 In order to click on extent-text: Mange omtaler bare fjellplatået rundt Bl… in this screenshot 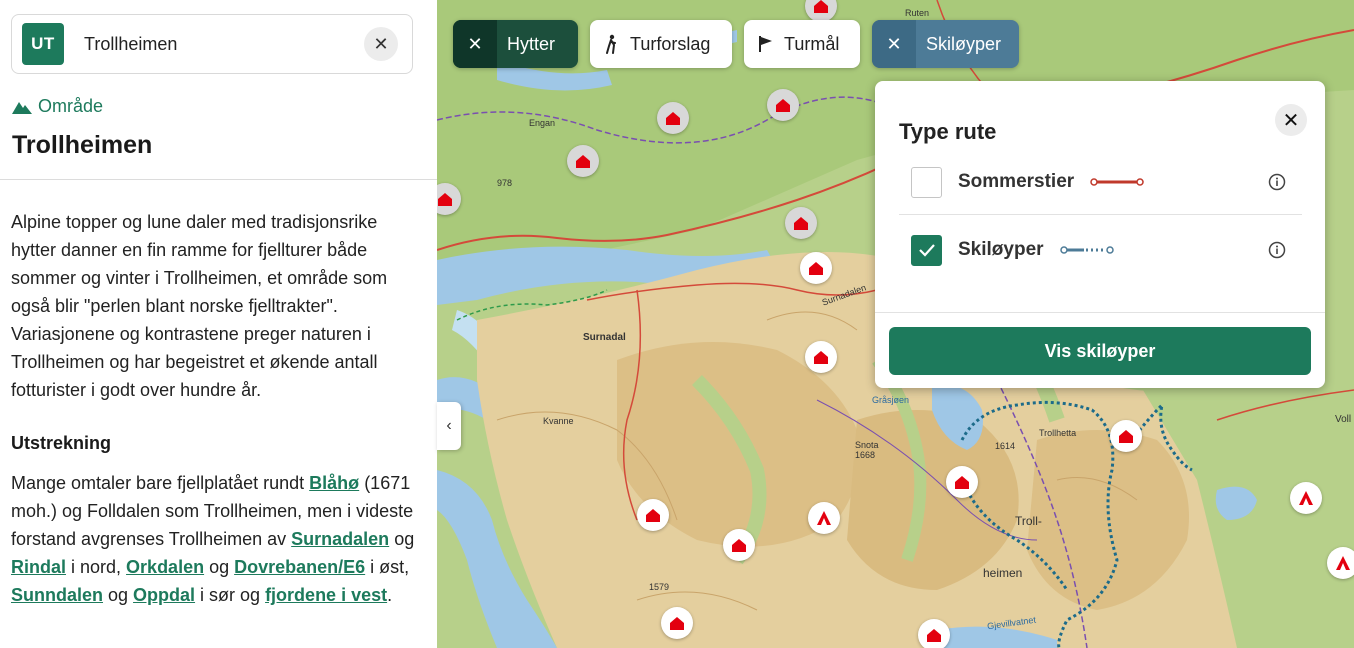, I will do `click(213, 539)`.